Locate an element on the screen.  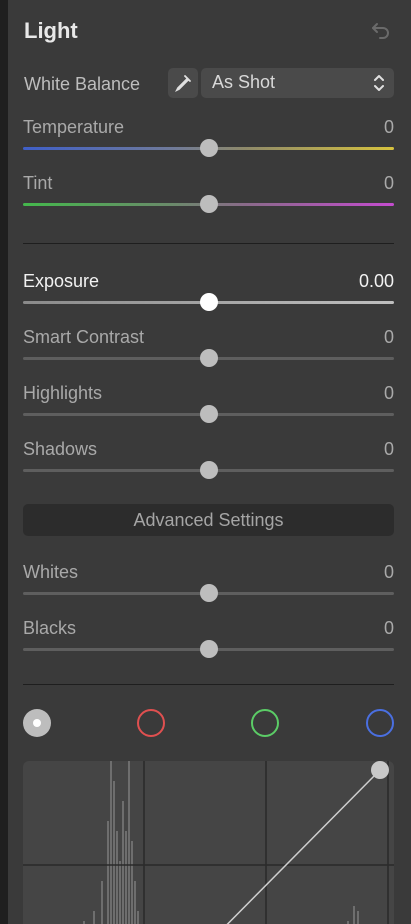
white-balance-select: As Shot is located at coordinates (297, 83).